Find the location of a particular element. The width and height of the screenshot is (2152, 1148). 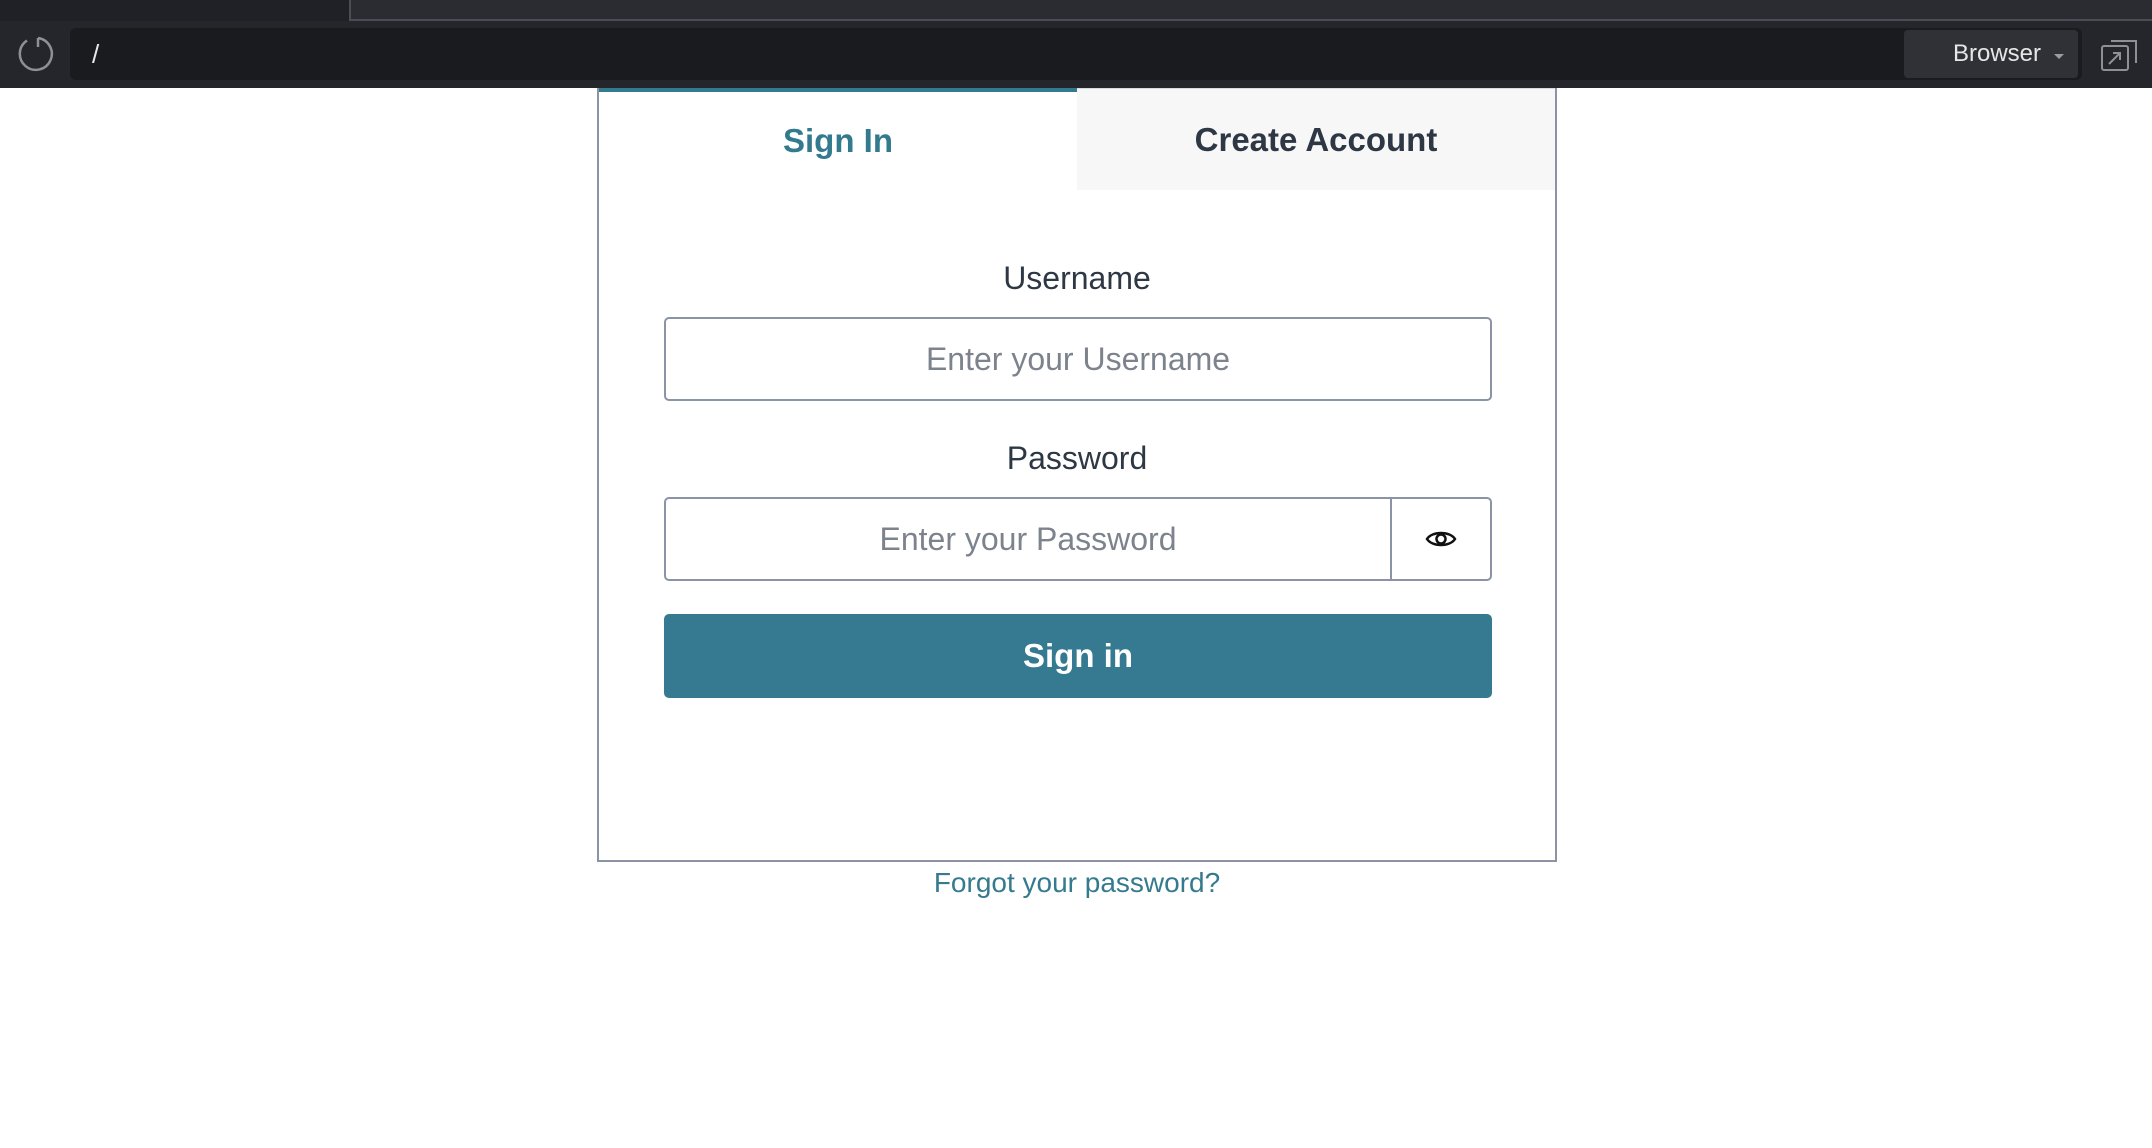

reload-icon is located at coordinates (36, 54).